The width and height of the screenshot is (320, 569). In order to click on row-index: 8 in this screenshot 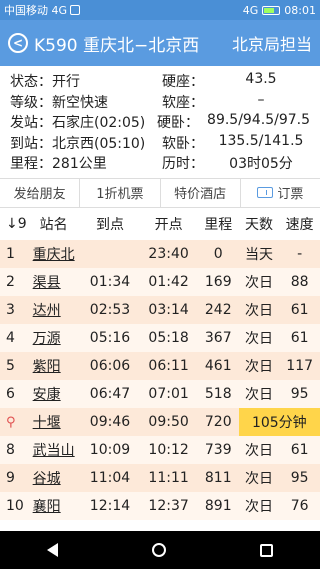, I will do `click(10, 449)`.